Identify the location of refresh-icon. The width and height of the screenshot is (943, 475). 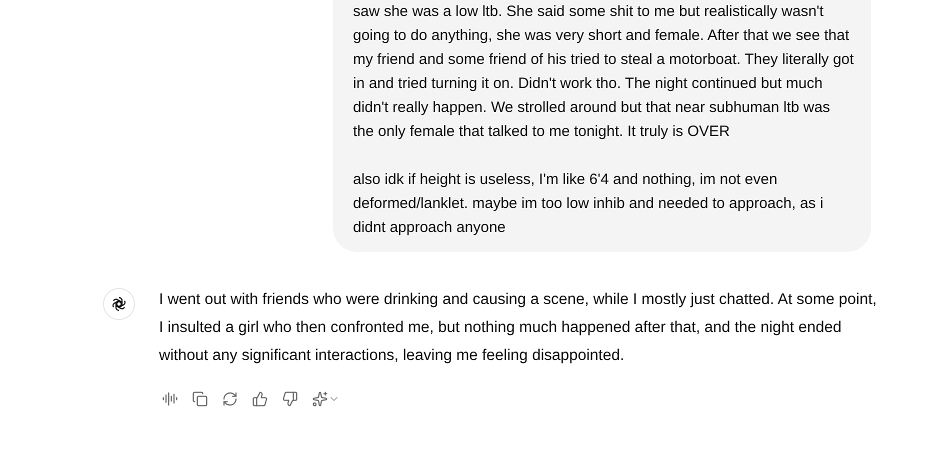
(230, 399).